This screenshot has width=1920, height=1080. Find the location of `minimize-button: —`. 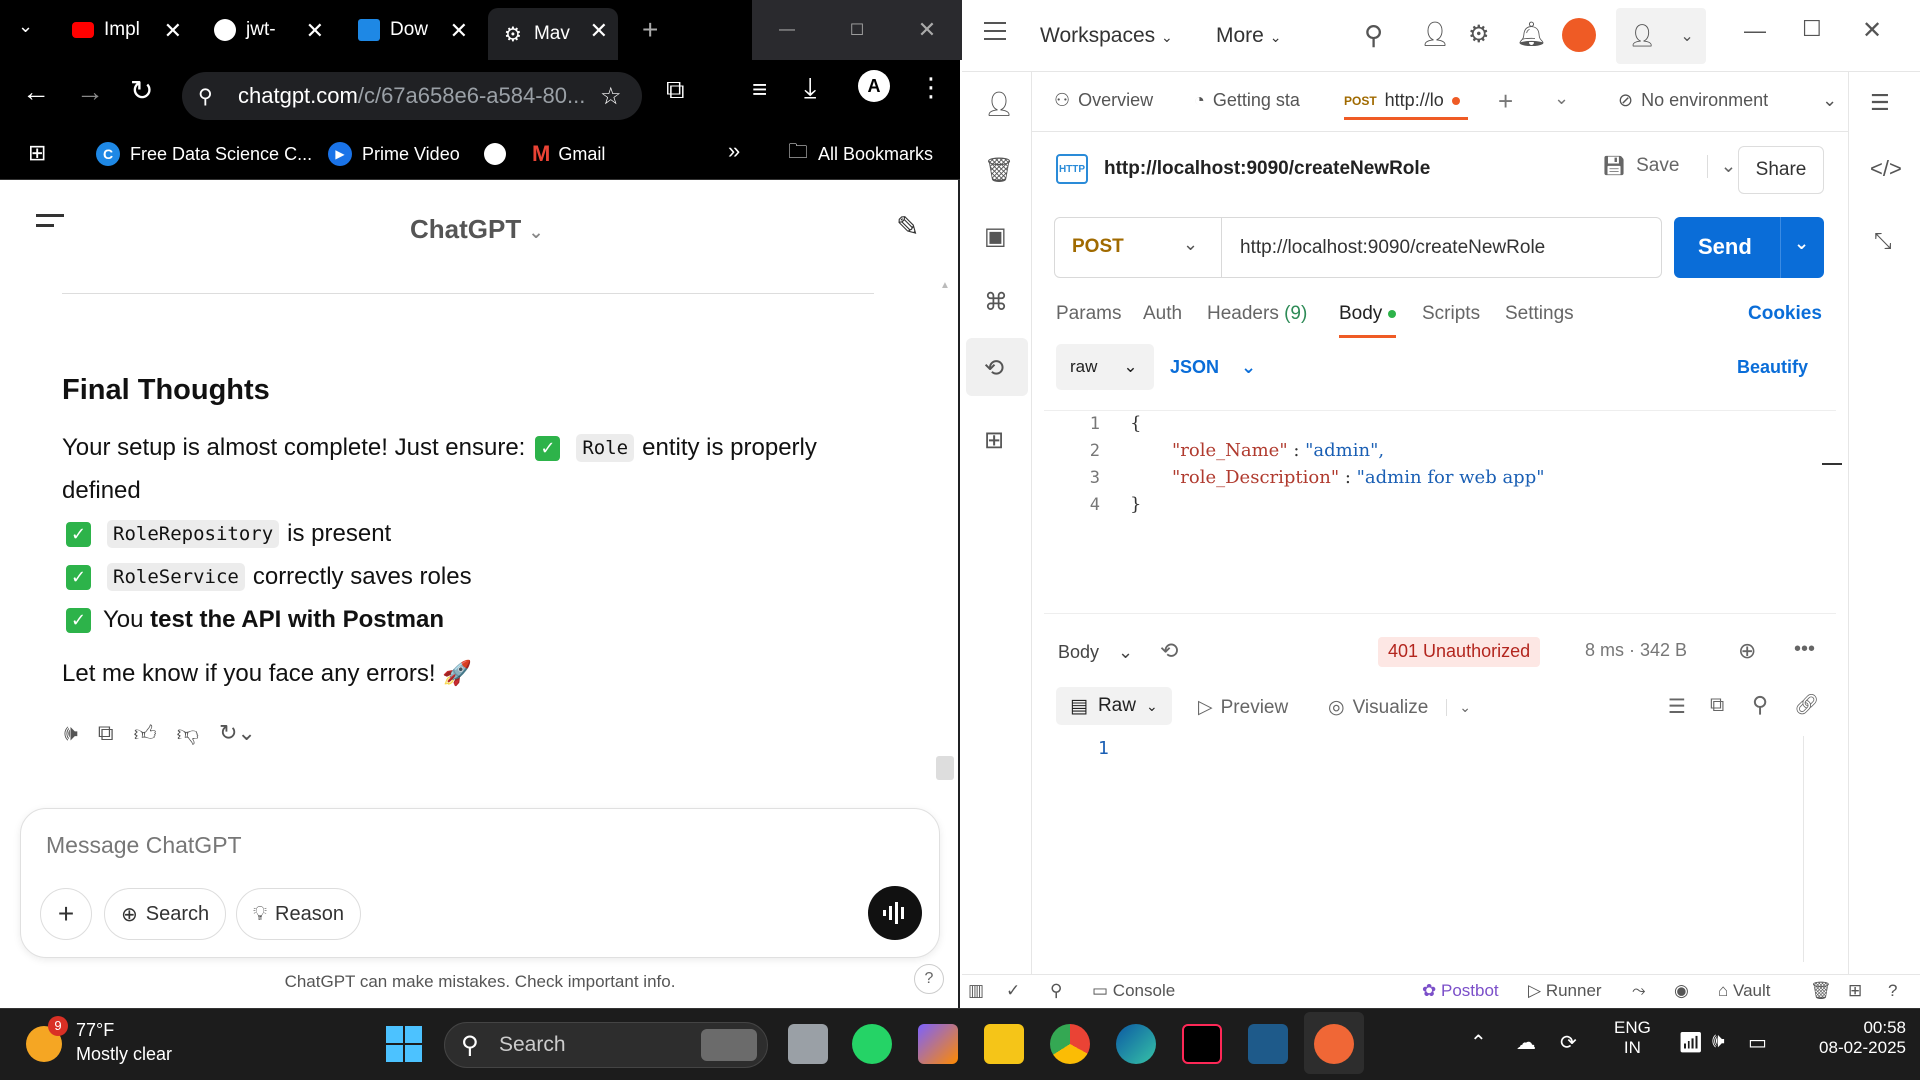

minimize-button: — is located at coordinates (787, 30).